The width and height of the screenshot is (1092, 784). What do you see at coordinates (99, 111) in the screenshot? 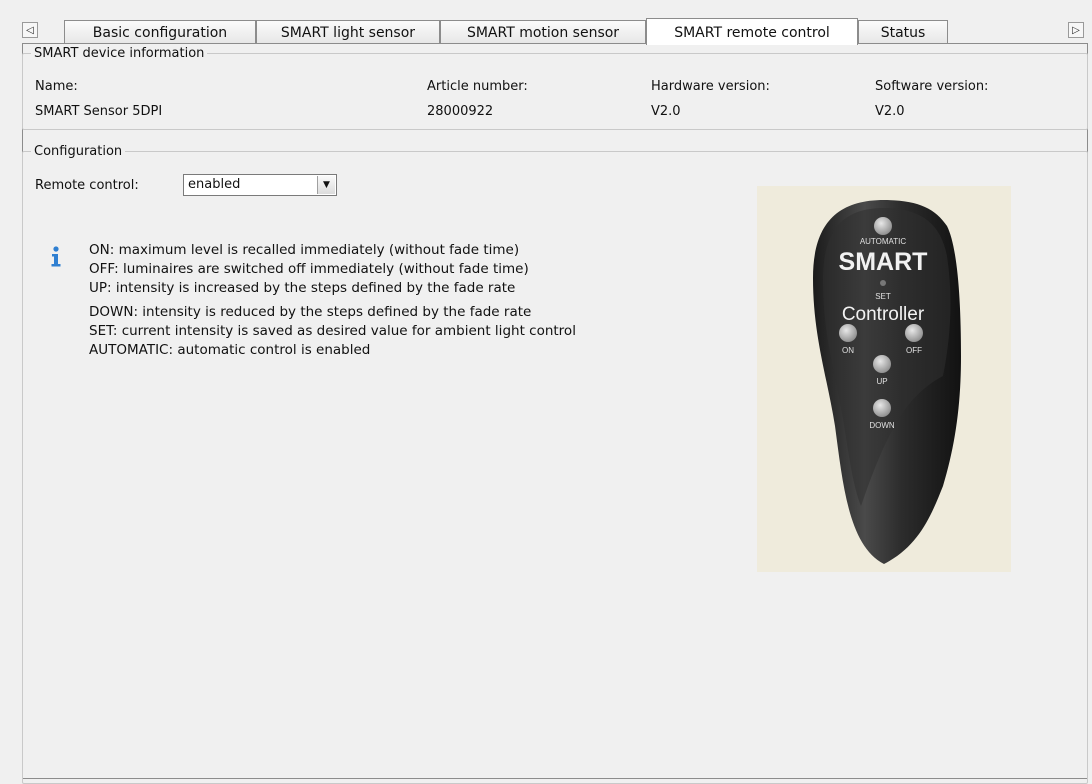
I see `name-value: SMART Sensor 5DPI` at bounding box center [99, 111].